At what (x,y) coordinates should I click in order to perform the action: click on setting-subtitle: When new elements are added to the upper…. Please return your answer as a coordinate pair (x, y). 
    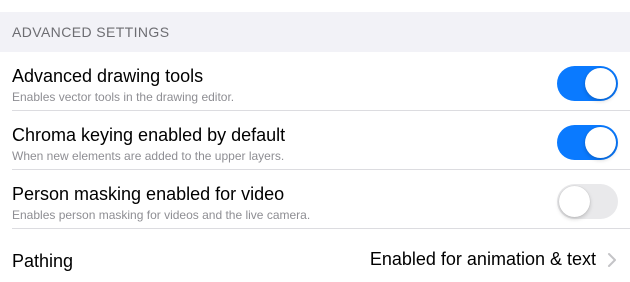
    Looking at the image, I should click on (148, 156).